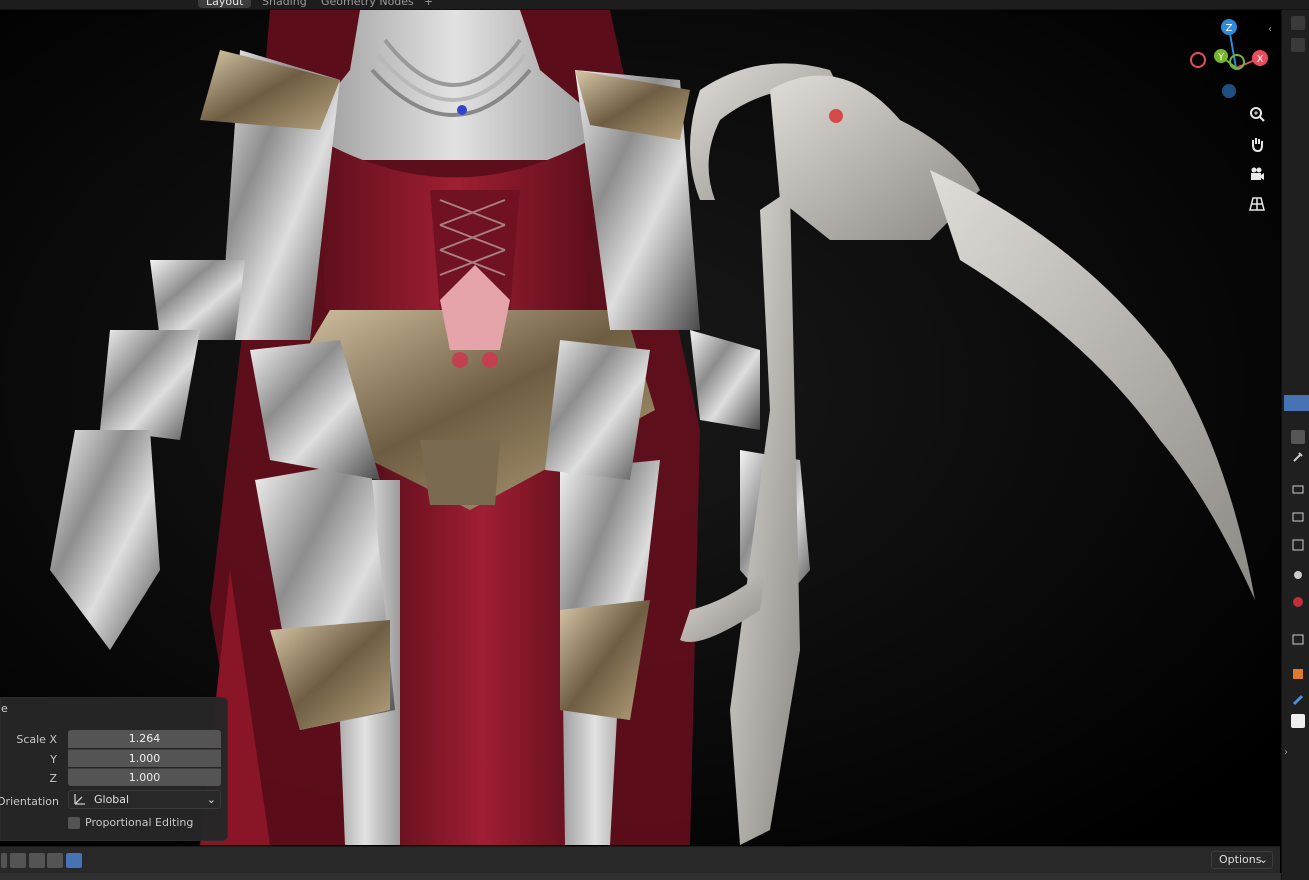 The height and width of the screenshot is (880, 1309). I want to click on view-layer-icon, so click(1298, 545).